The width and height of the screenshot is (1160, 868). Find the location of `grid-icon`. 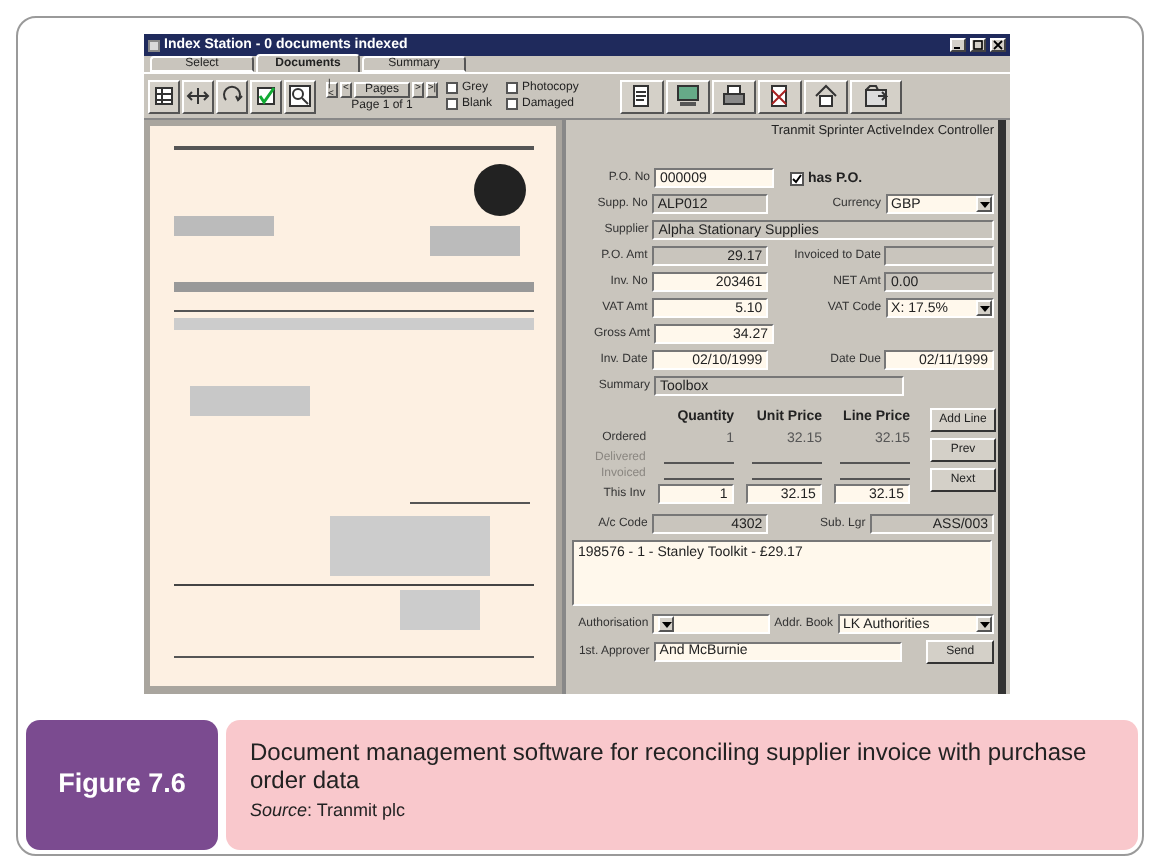

grid-icon is located at coordinates (164, 96).